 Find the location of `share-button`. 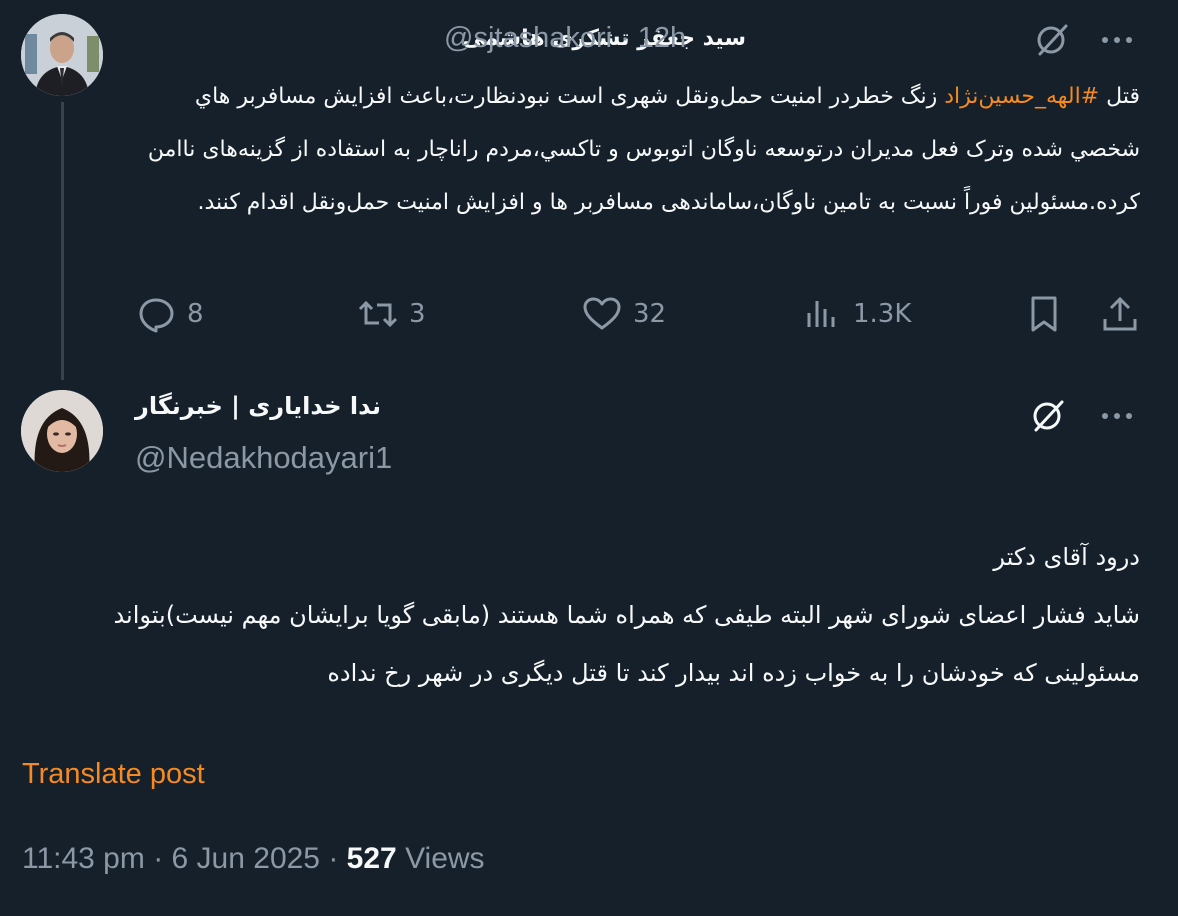

share-button is located at coordinates (1120, 314).